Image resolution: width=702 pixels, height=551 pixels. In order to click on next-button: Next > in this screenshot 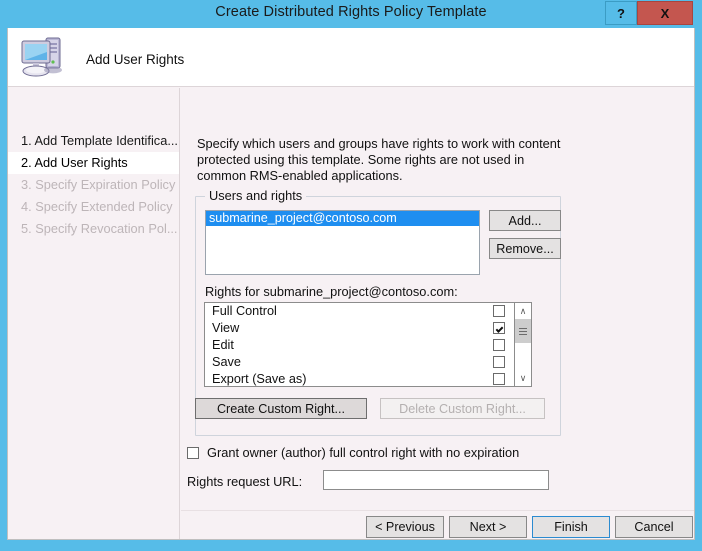, I will do `click(488, 527)`.